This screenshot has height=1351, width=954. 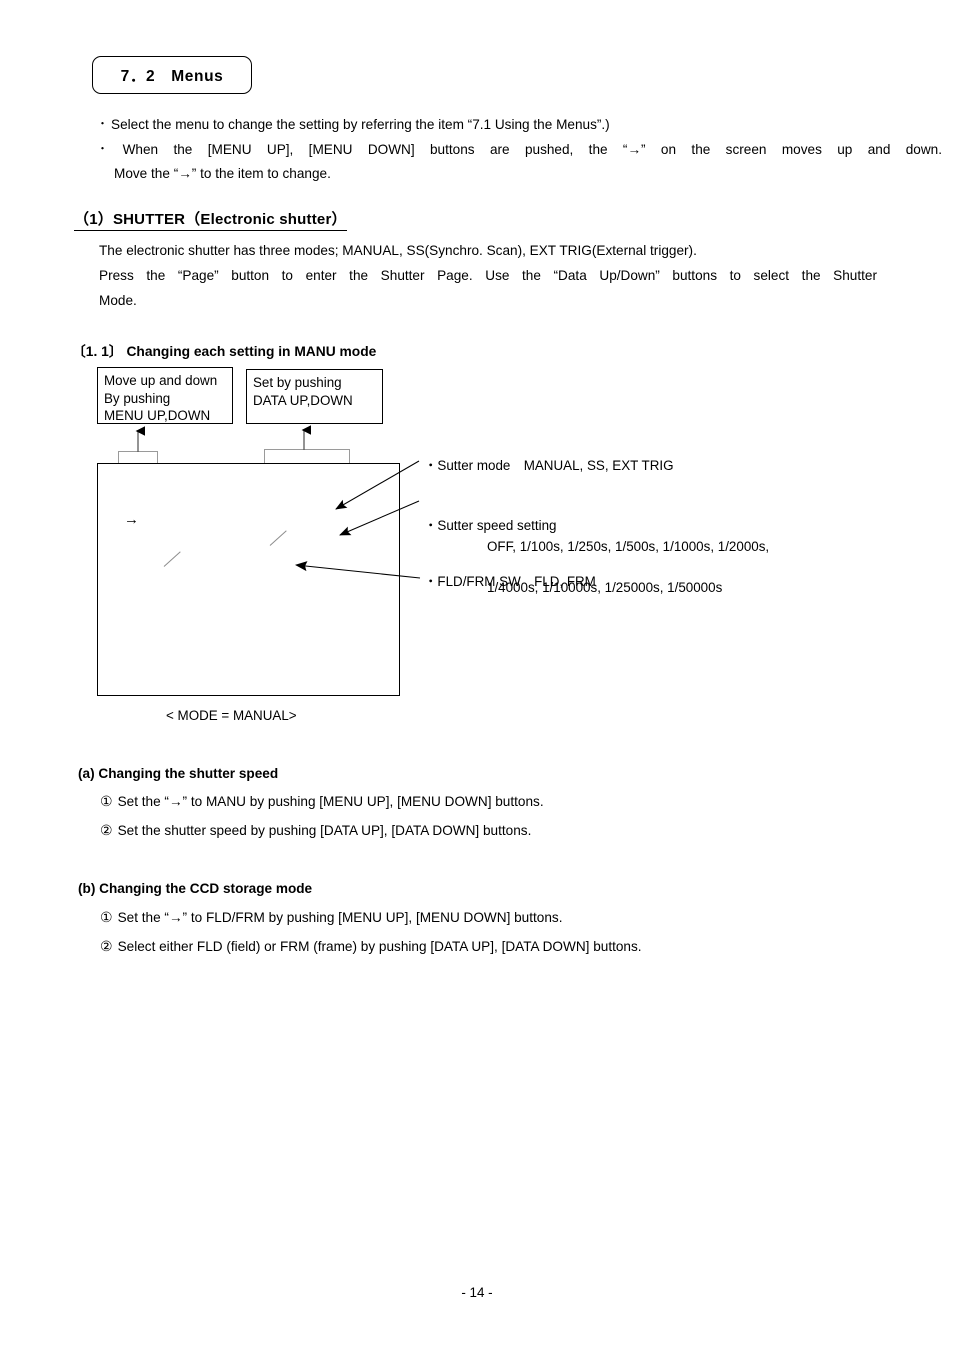 What do you see at coordinates (178, 773) in the screenshot?
I see `block-a-heading: (a) Changing the shutter speed` at bounding box center [178, 773].